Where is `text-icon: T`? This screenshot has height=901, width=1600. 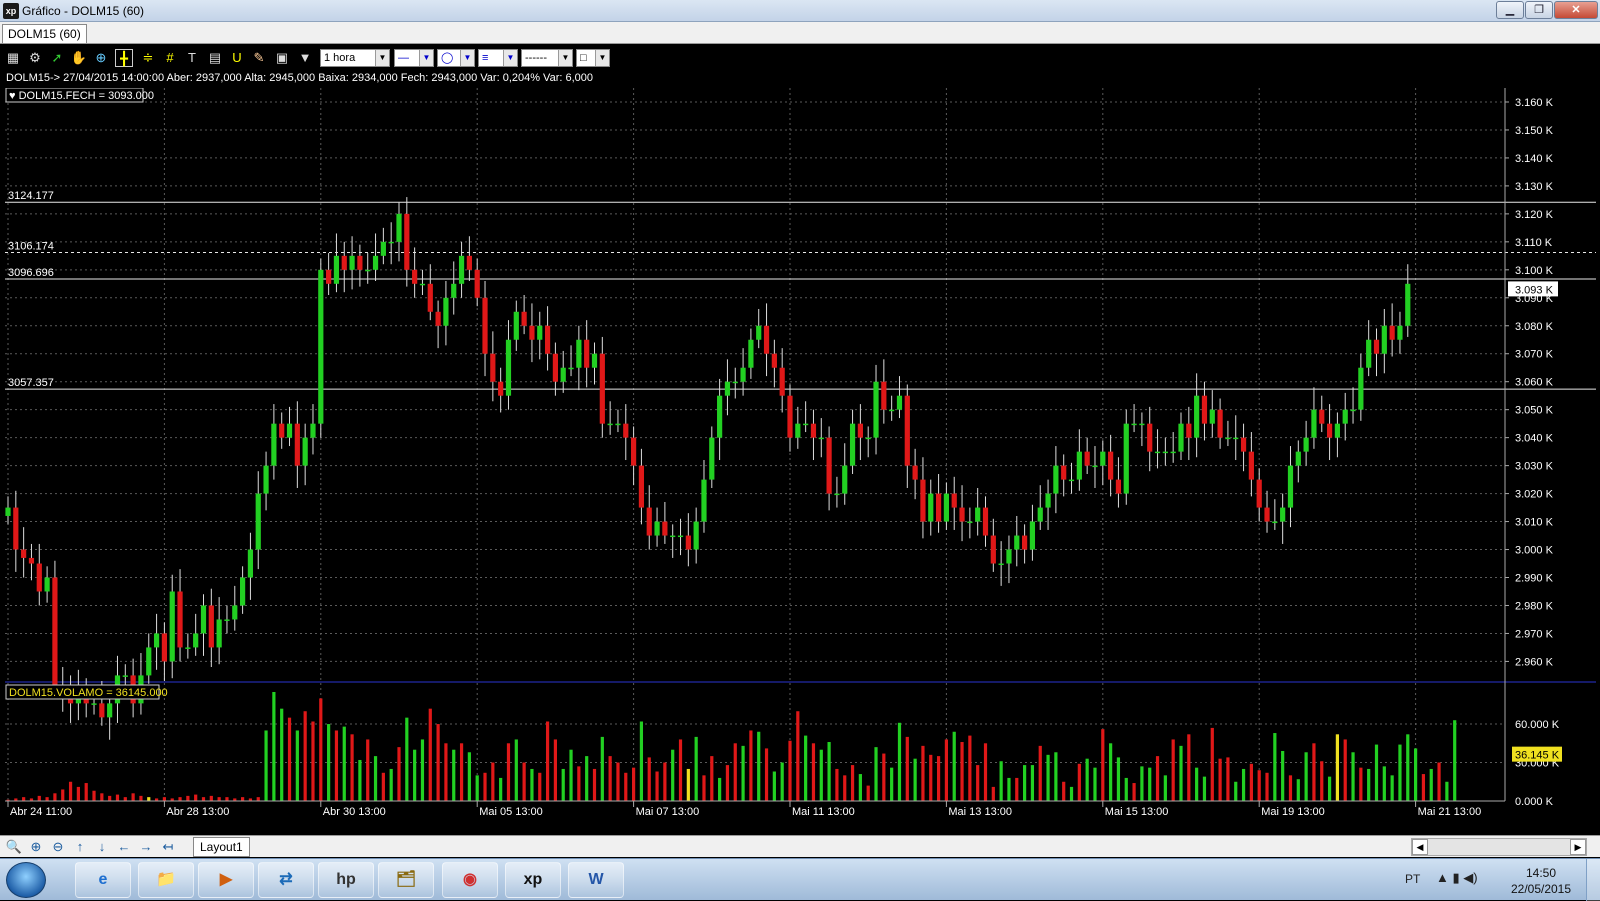 text-icon: T is located at coordinates (192, 58).